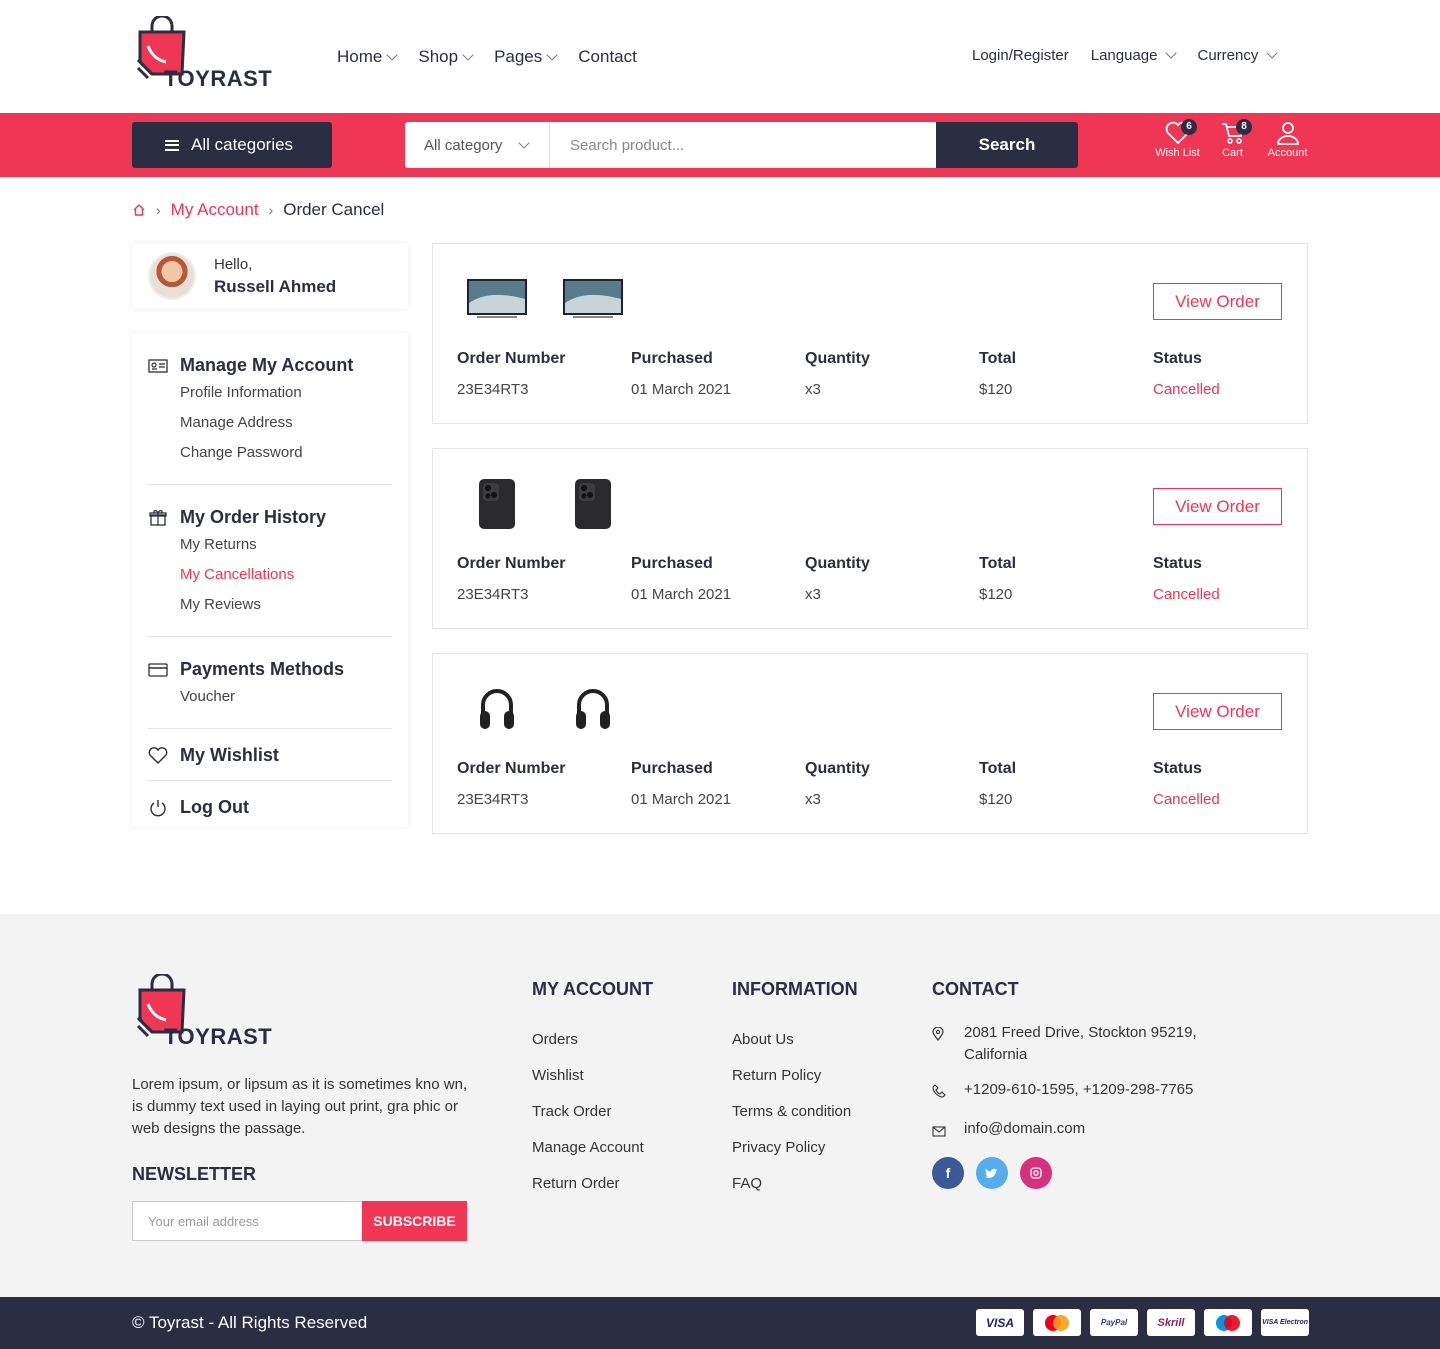 This screenshot has width=1440, height=1349. I want to click on menu-my-wishlist: My Wishlist, so click(270, 755).